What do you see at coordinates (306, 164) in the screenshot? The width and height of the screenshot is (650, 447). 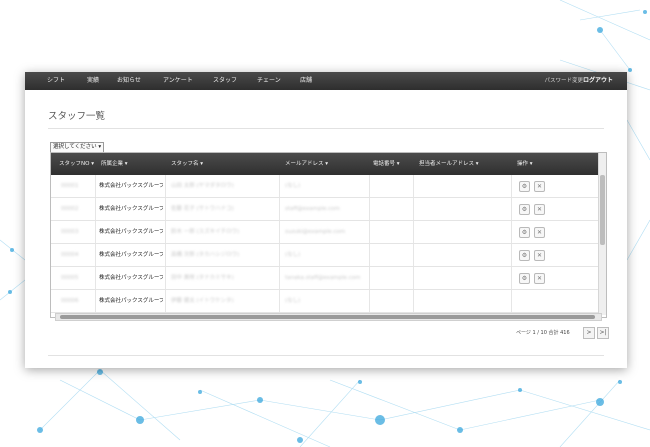 I see `col-header-email: メールアドレス ▾` at bounding box center [306, 164].